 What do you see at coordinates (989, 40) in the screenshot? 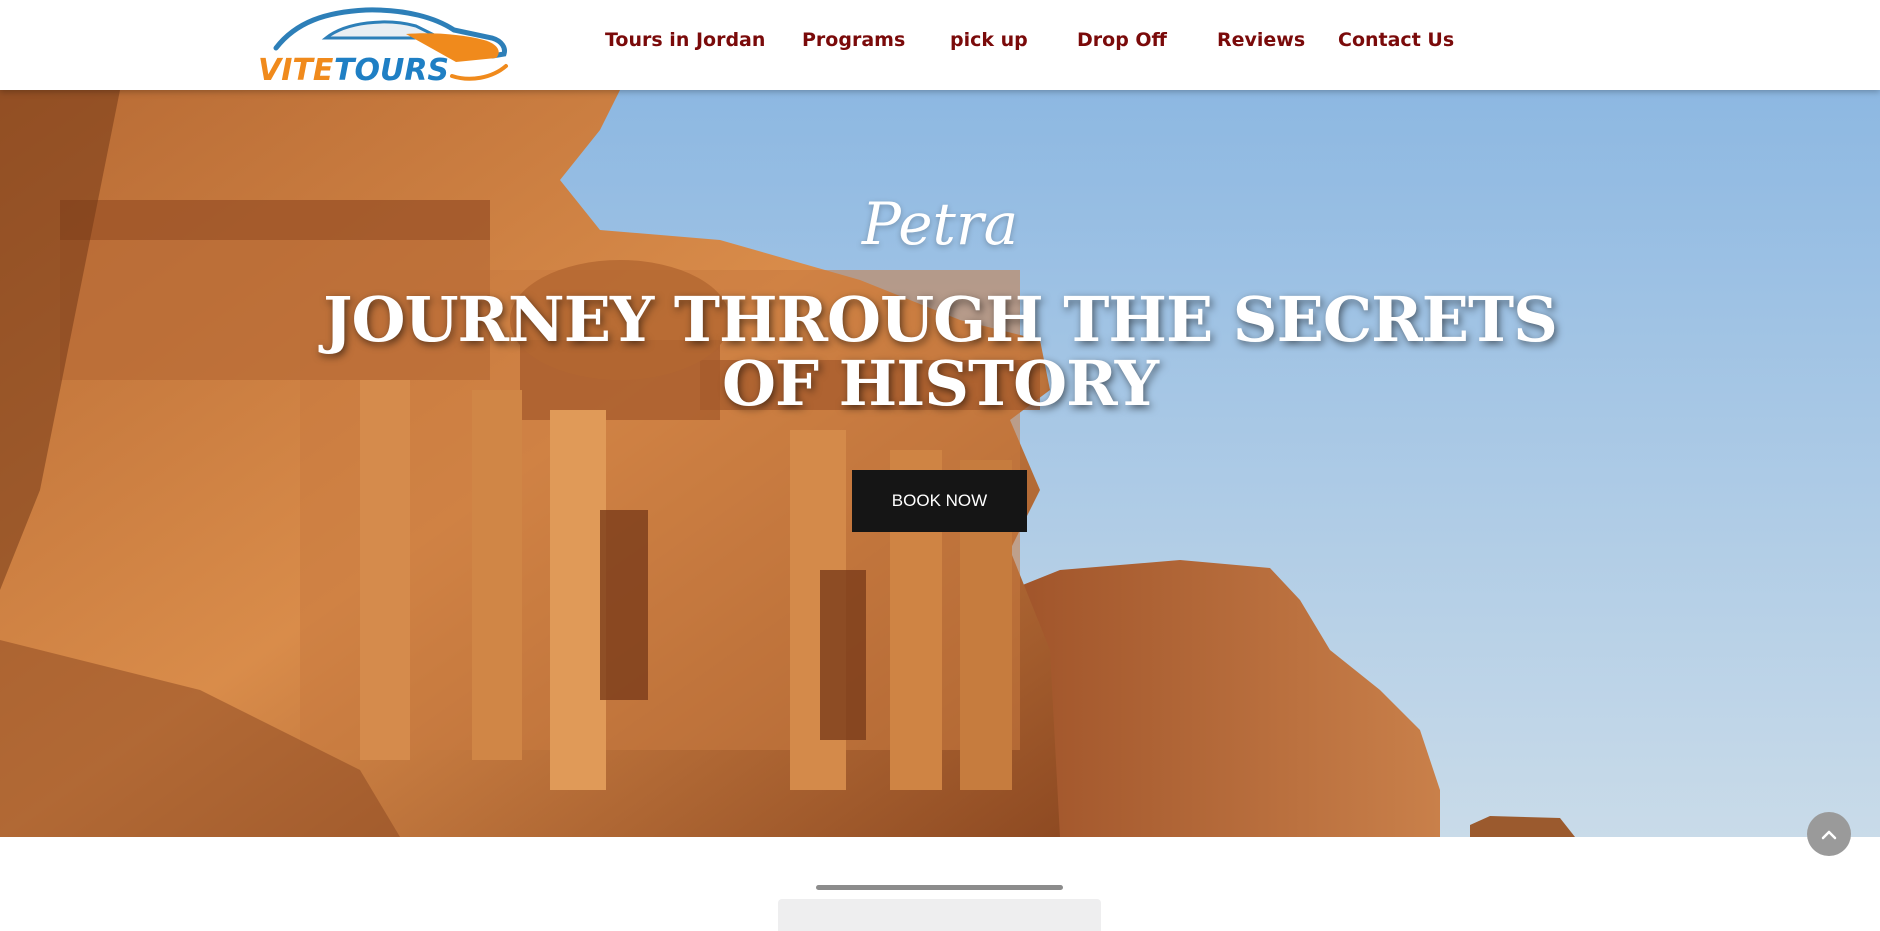
I see `nav-pick-up: pick up` at bounding box center [989, 40].